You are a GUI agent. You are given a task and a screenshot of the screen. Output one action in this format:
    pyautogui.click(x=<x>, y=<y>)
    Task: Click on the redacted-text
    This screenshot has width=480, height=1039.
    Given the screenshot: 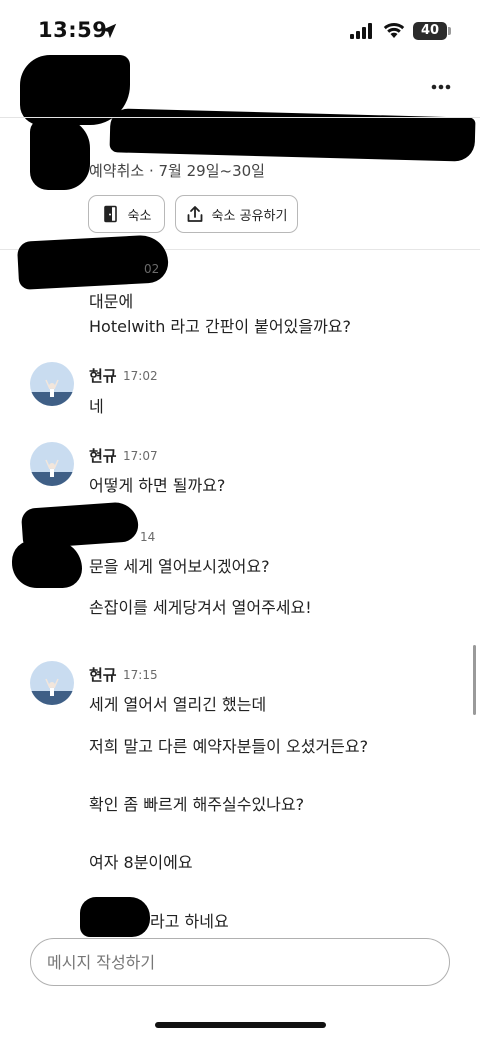 What is the action you would take?
    pyautogui.click(x=115, y=917)
    